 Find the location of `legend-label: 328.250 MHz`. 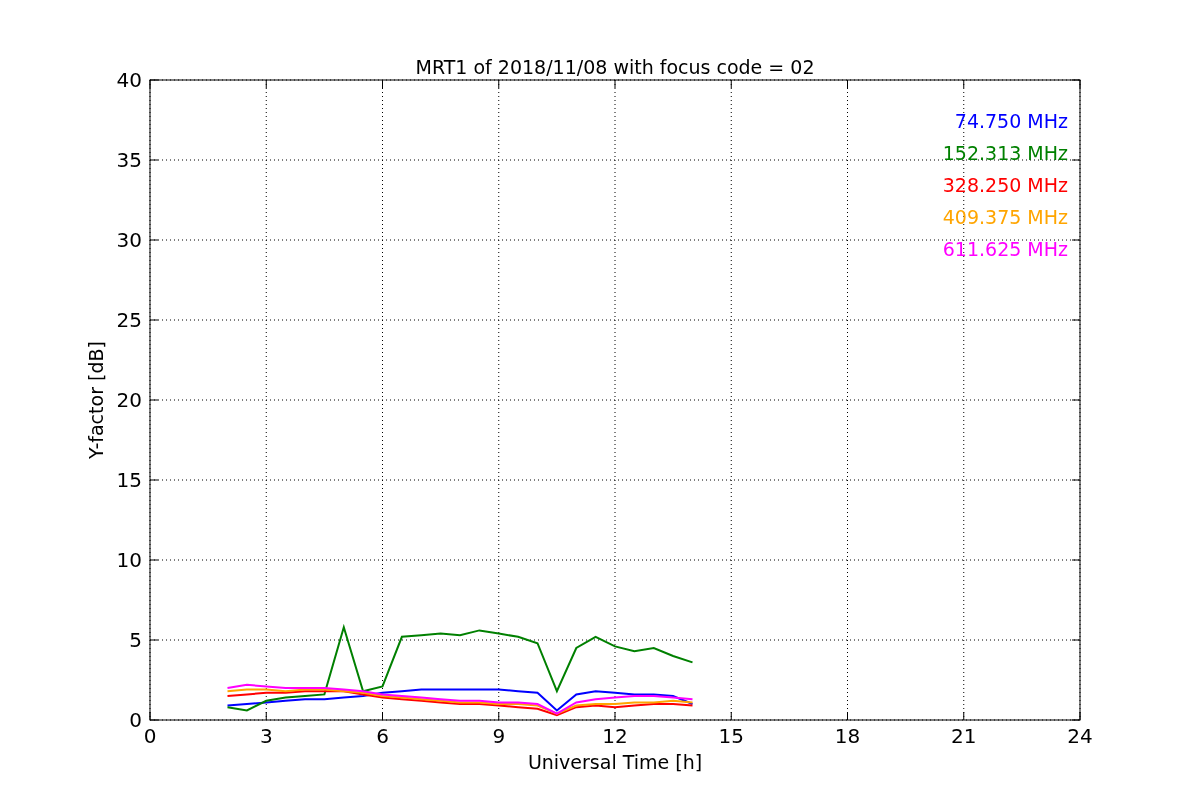

legend-label: 328.250 MHz is located at coordinates (1005, 185).